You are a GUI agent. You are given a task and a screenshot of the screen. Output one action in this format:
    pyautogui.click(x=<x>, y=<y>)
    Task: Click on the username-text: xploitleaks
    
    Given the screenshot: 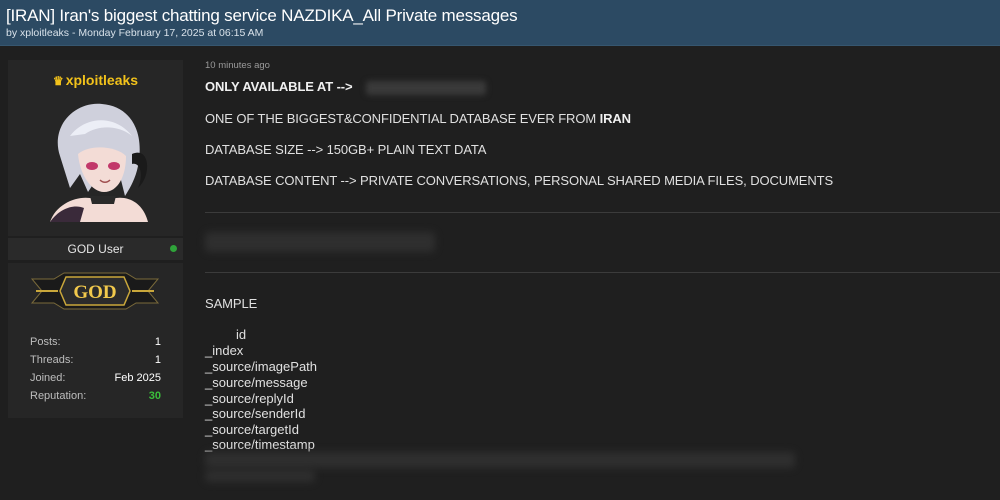 What is the action you would take?
    pyautogui.click(x=102, y=80)
    